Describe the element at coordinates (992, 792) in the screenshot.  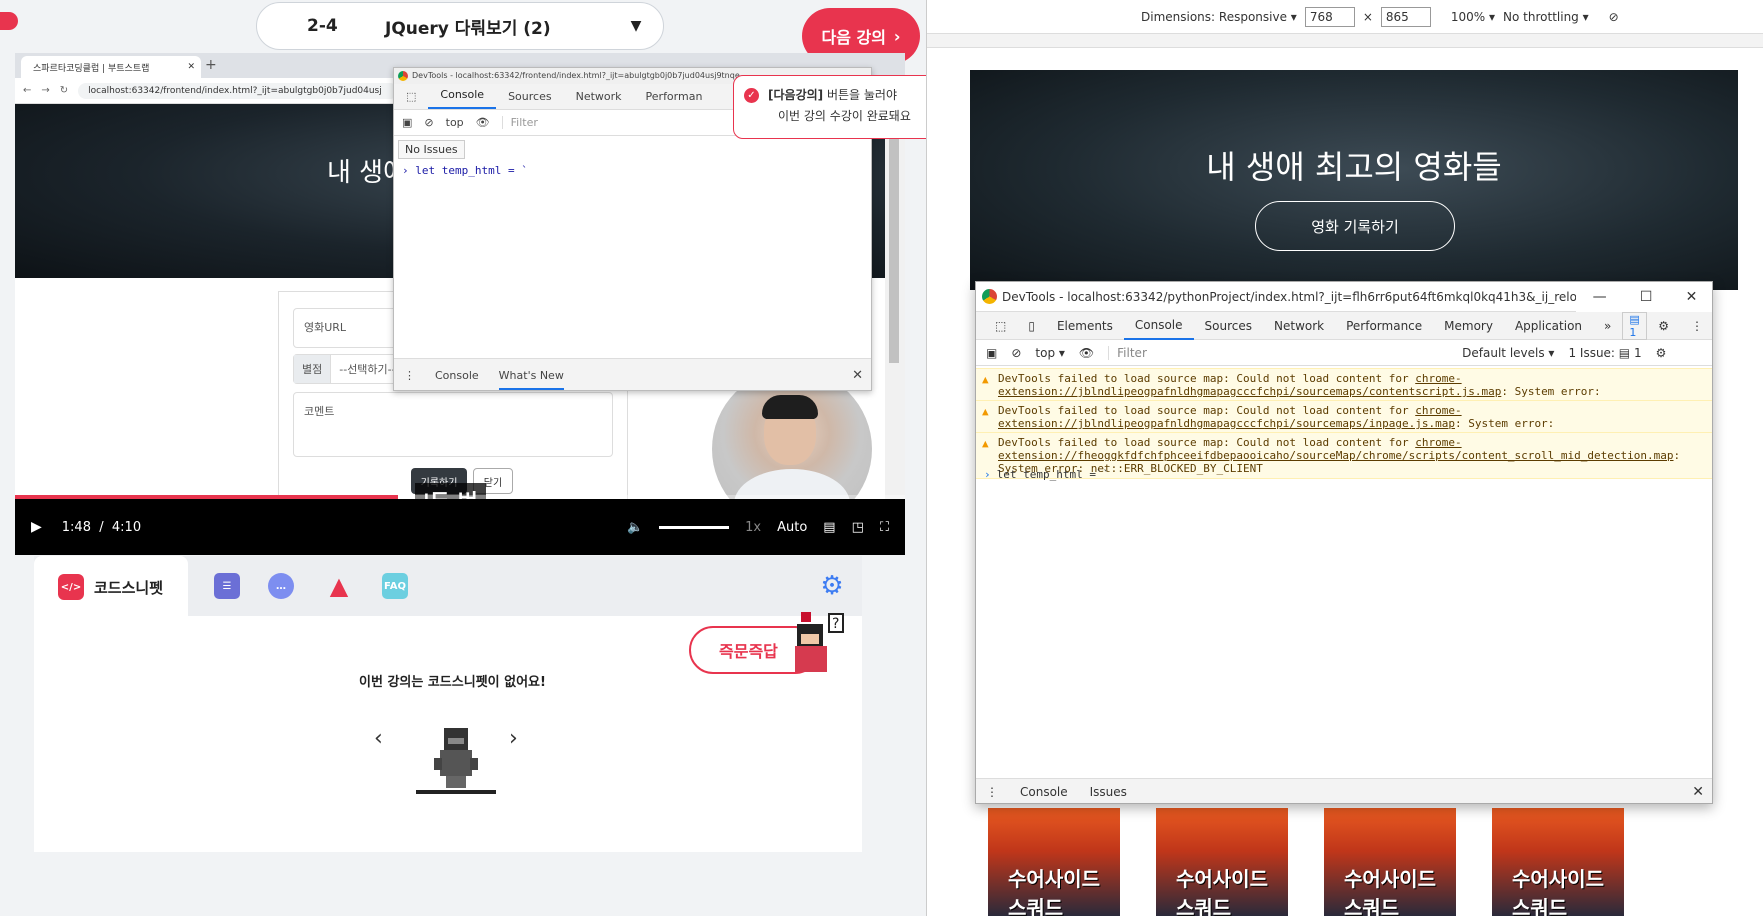
I see `drawer-menu-icon: ⋮` at that location.